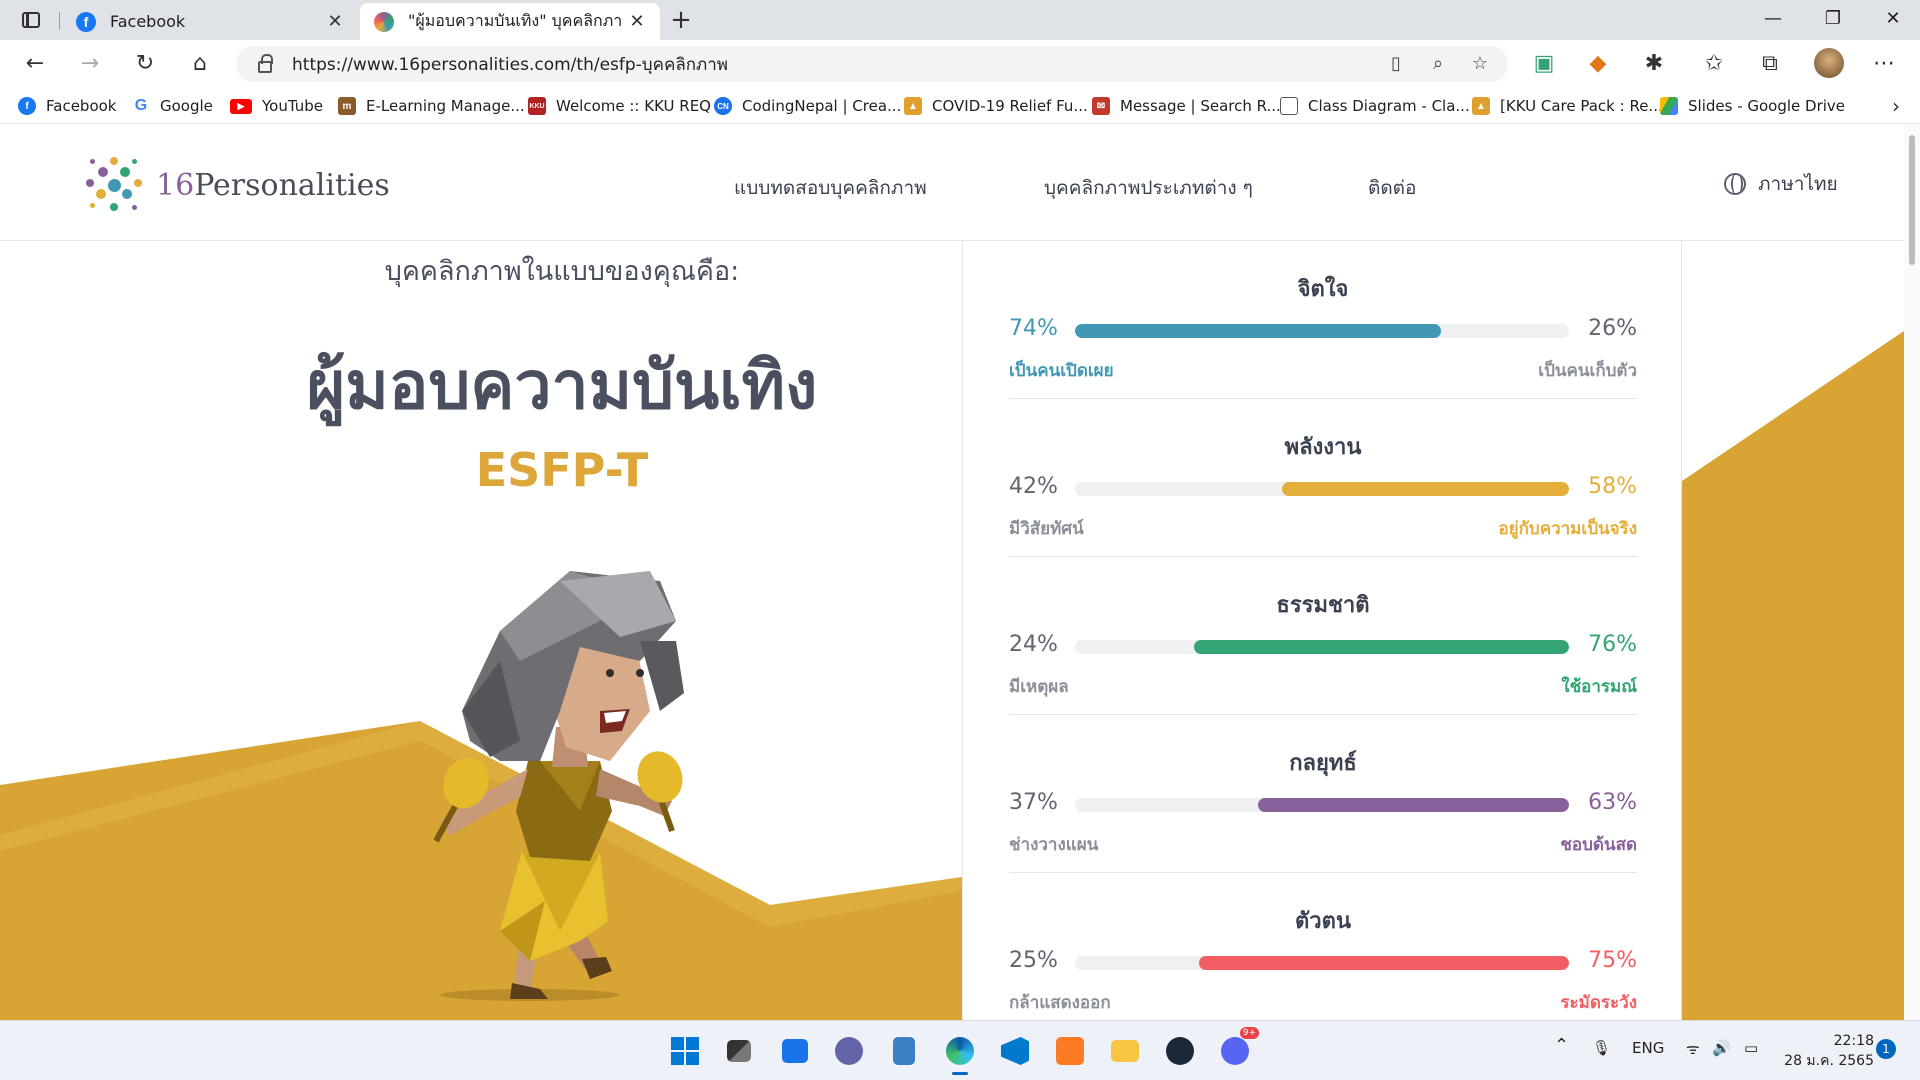 The height and width of the screenshot is (1080, 1920). What do you see at coordinates (1323, 447) in the screenshot?
I see `trait-title: พลังงาน` at bounding box center [1323, 447].